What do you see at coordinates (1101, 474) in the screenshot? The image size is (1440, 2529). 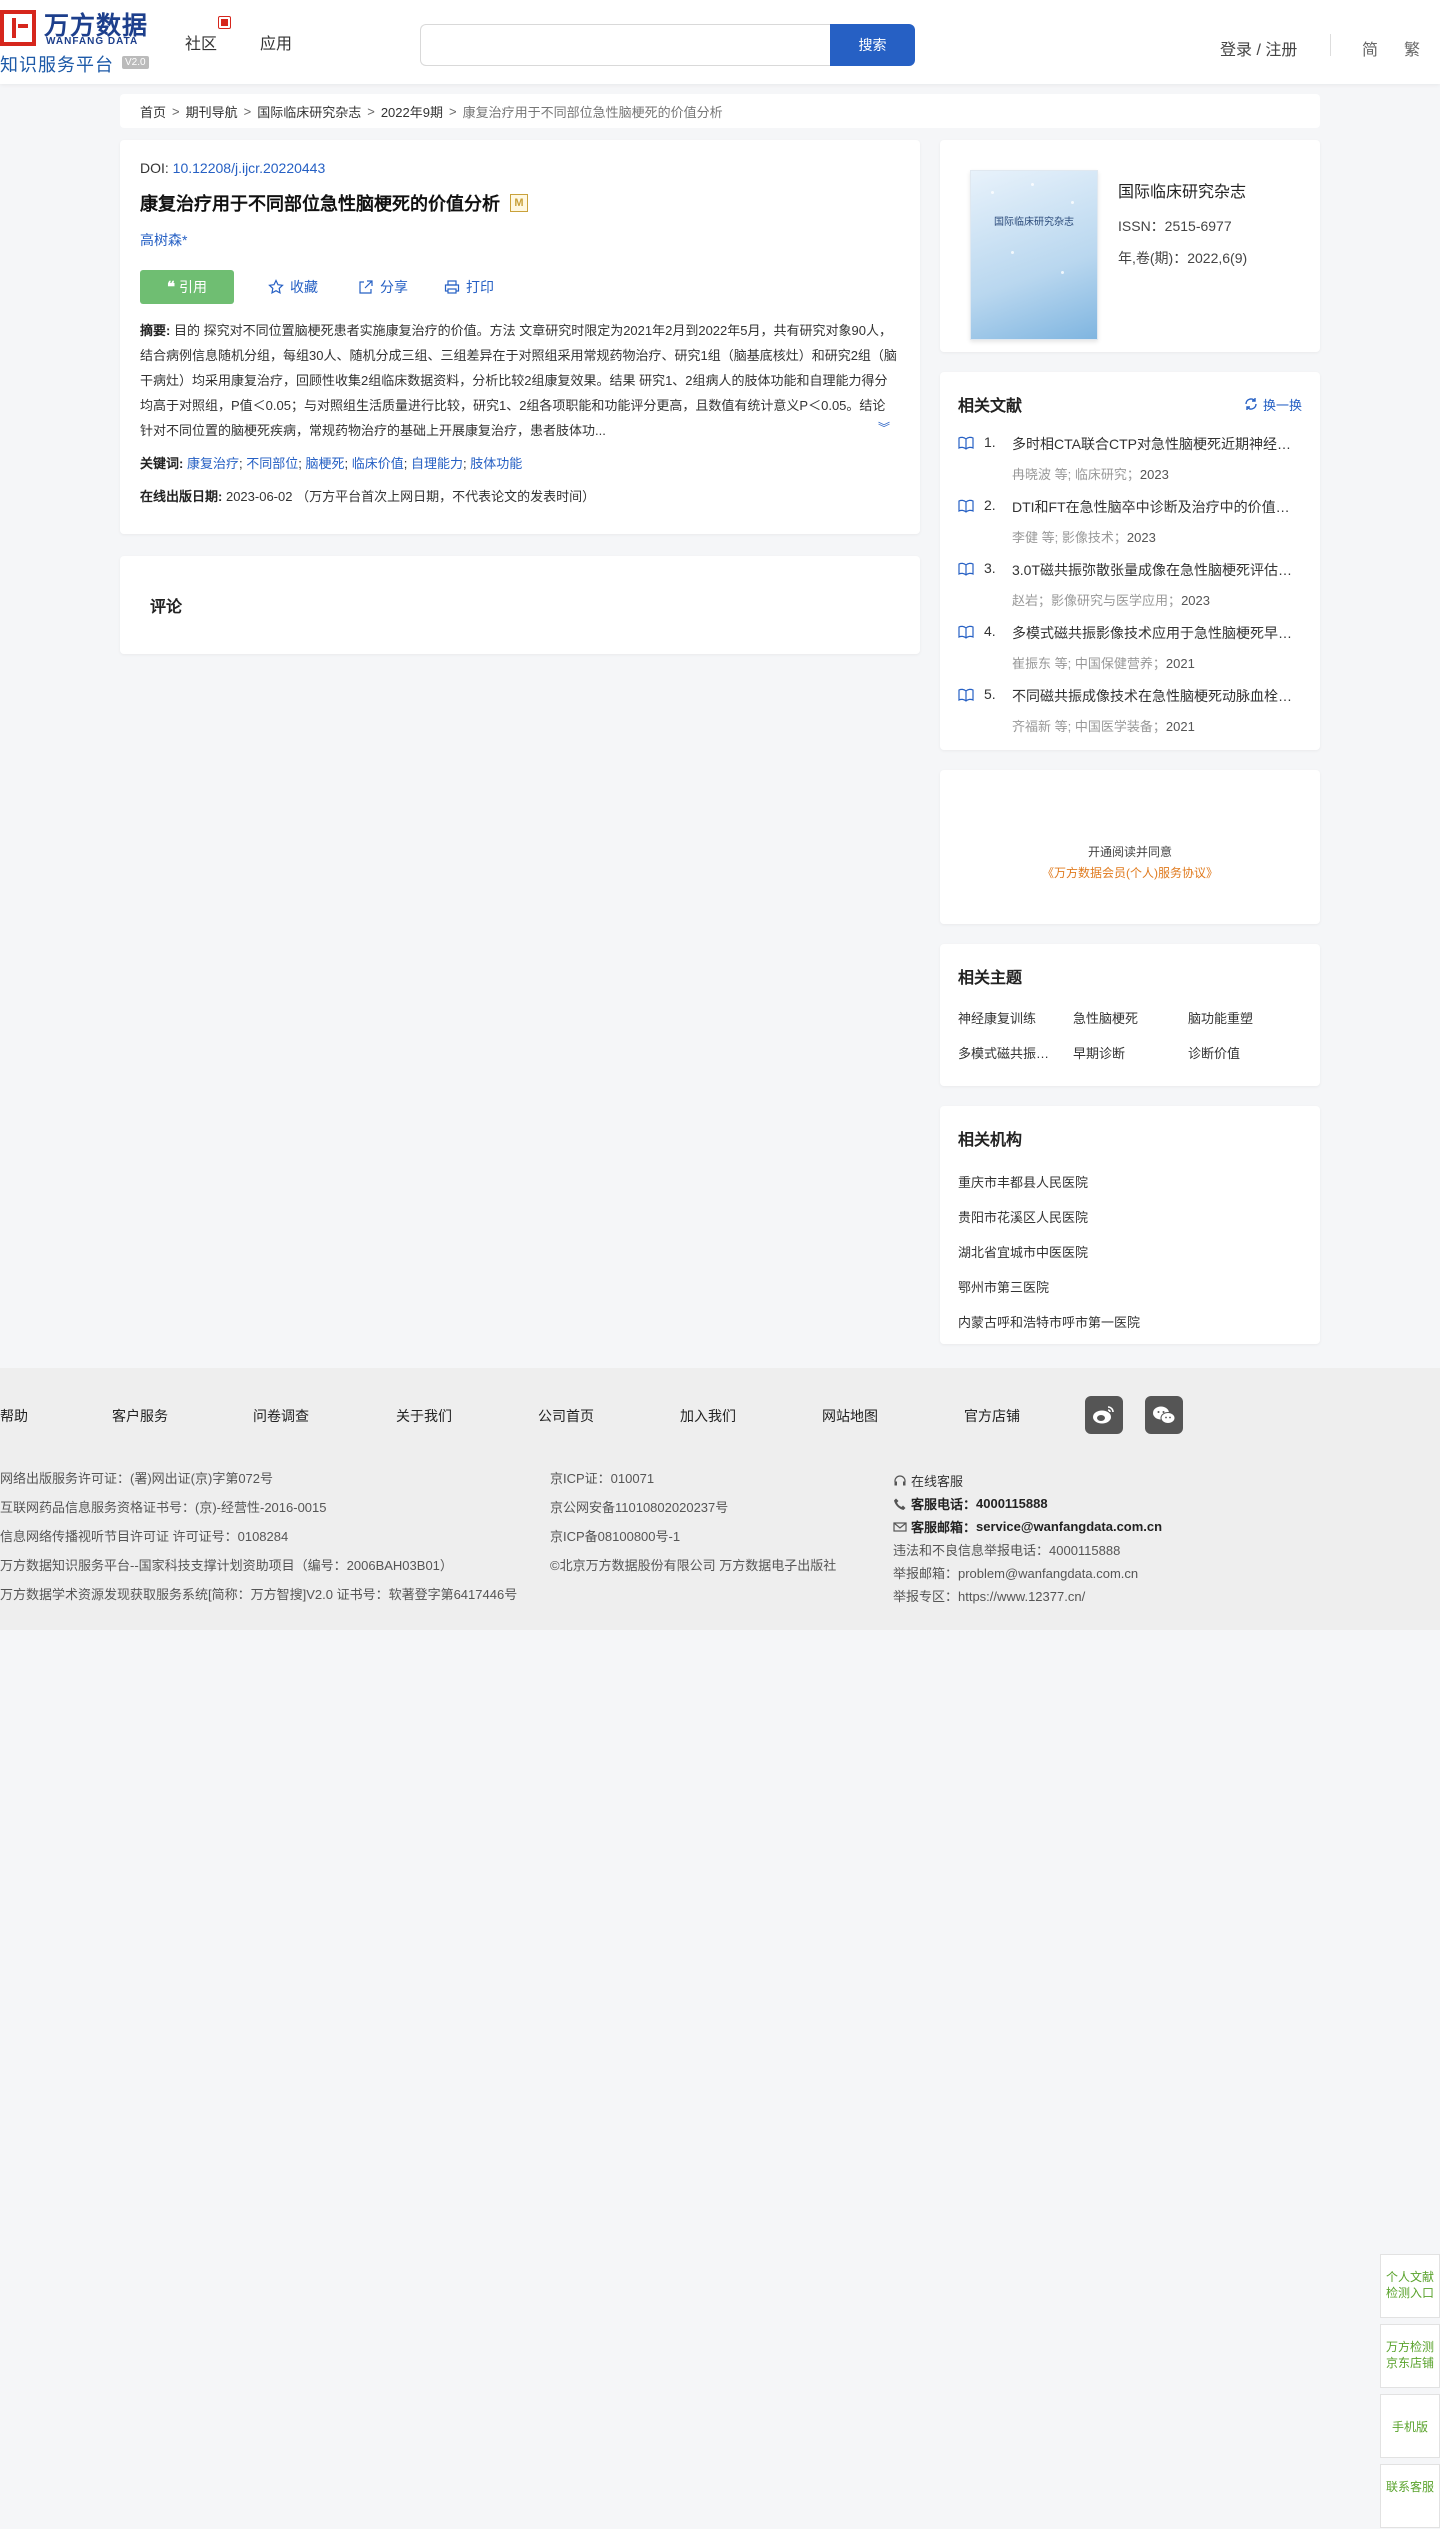 I see `doc-source: 临床研究` at bounding box center [1101, 474].